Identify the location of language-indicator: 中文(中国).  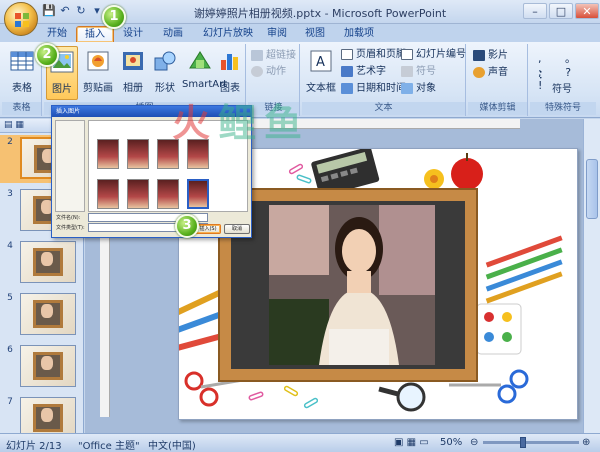
(172, 444).